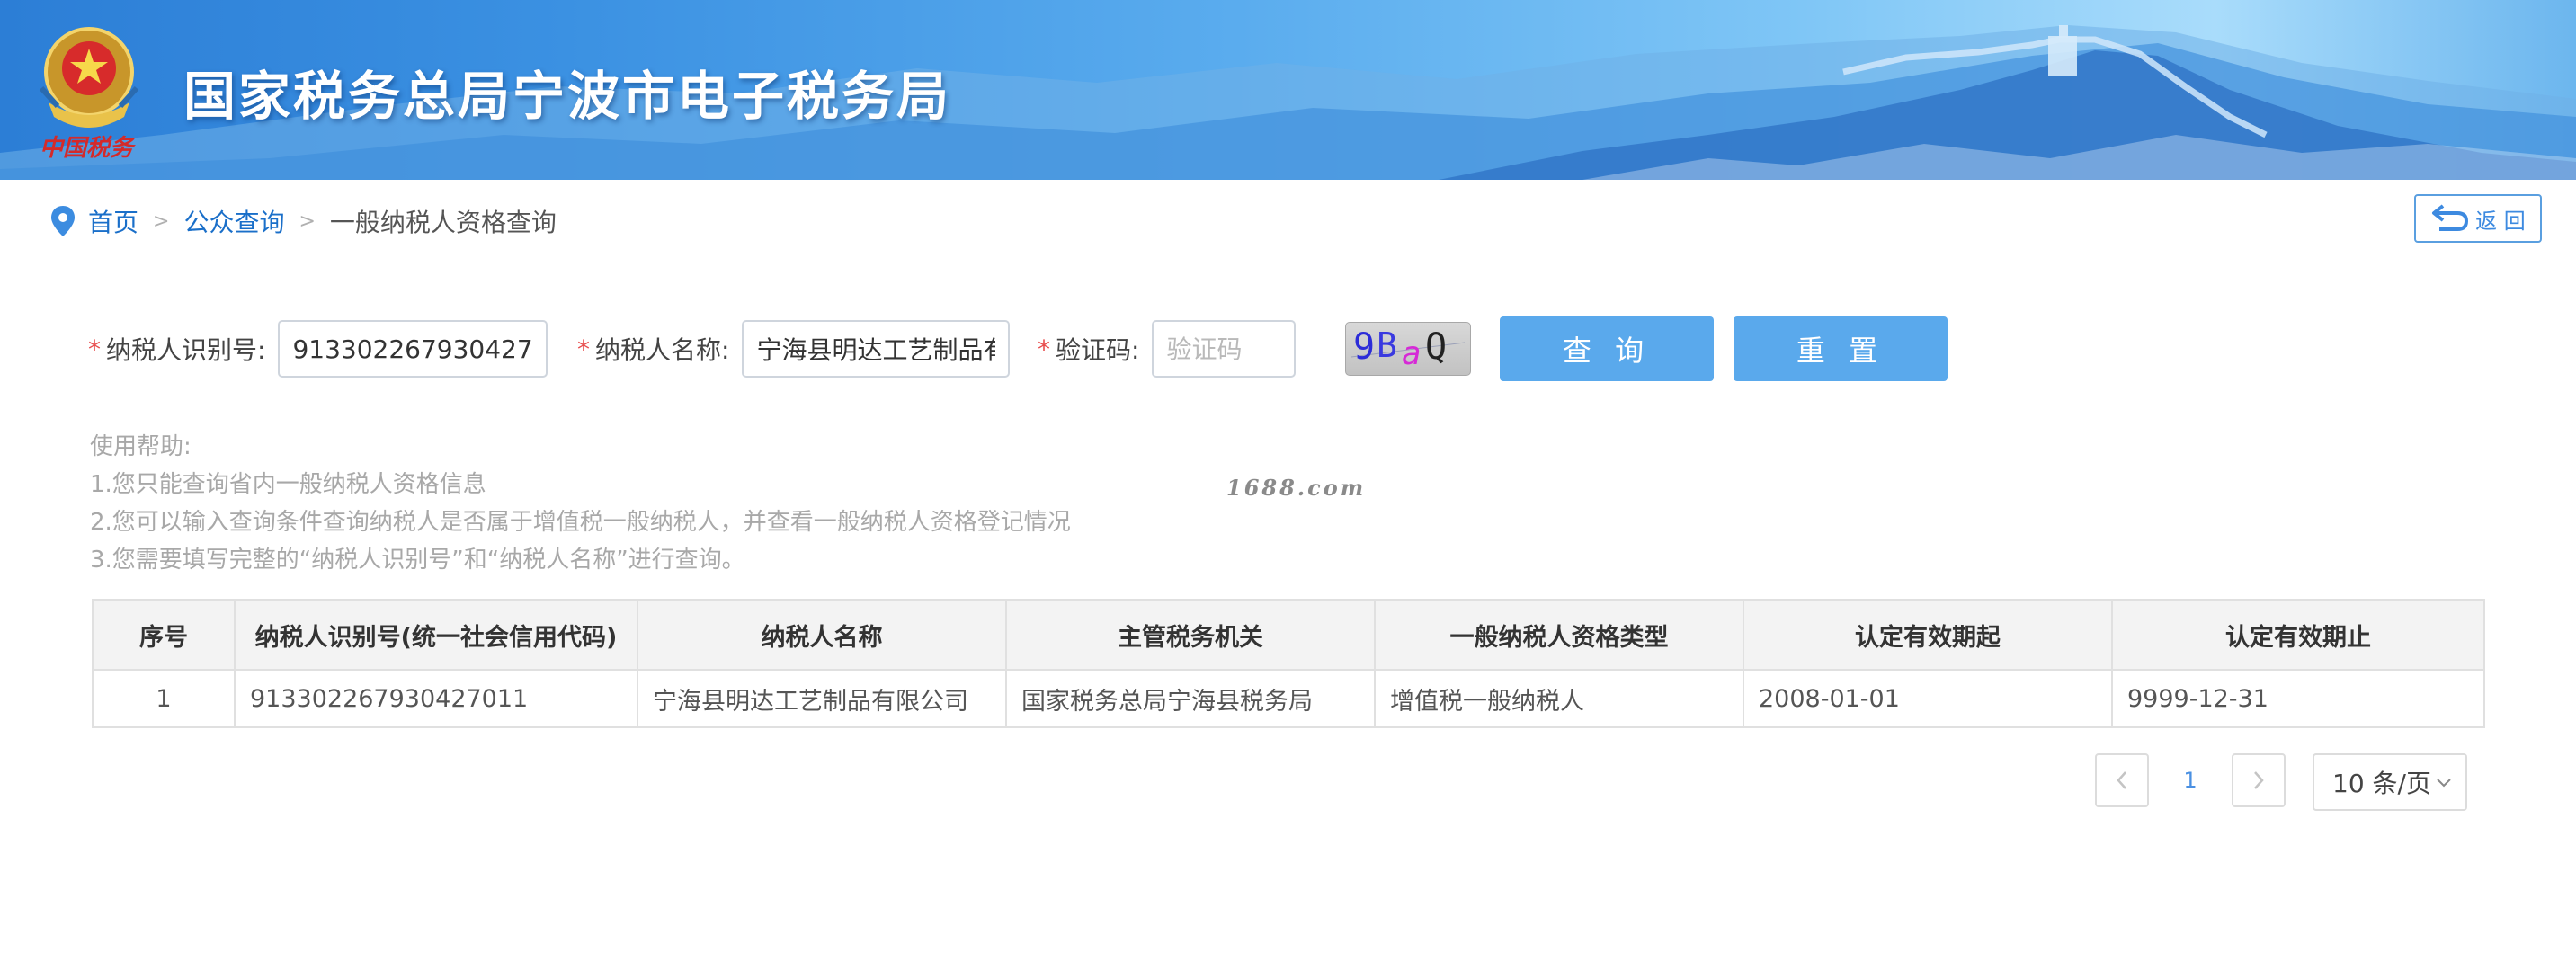  Describe the element at coordinates (1191, 698) in the screenshot. I see `table-cell: 国家税务总局宁海县税务局` at that location.